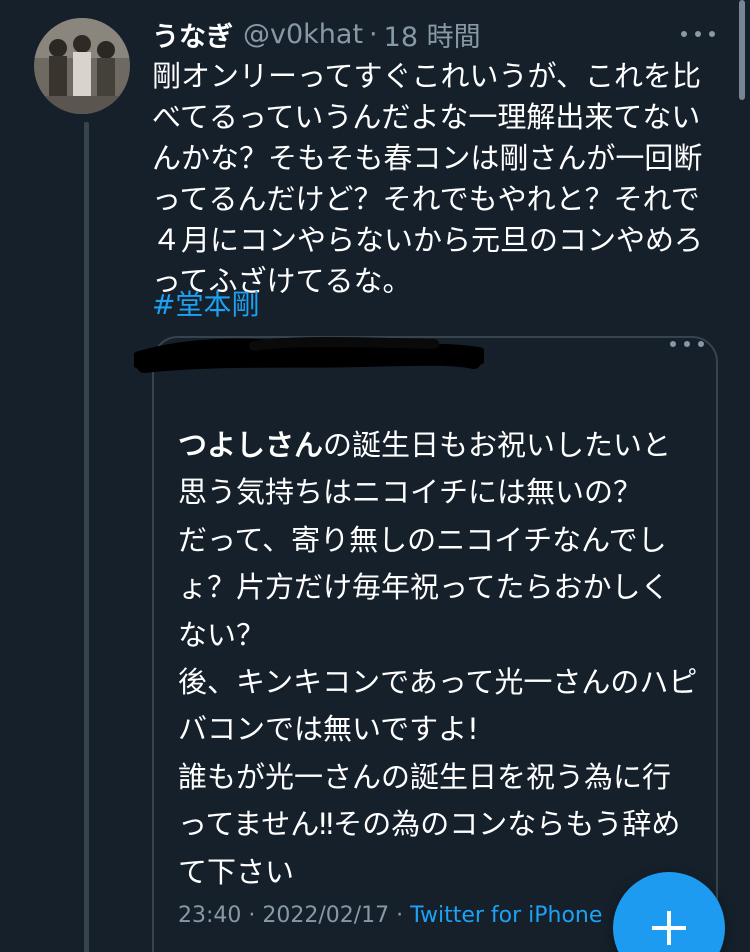  I want to click on quote-highlight: つよしさん, so click(251, 445).